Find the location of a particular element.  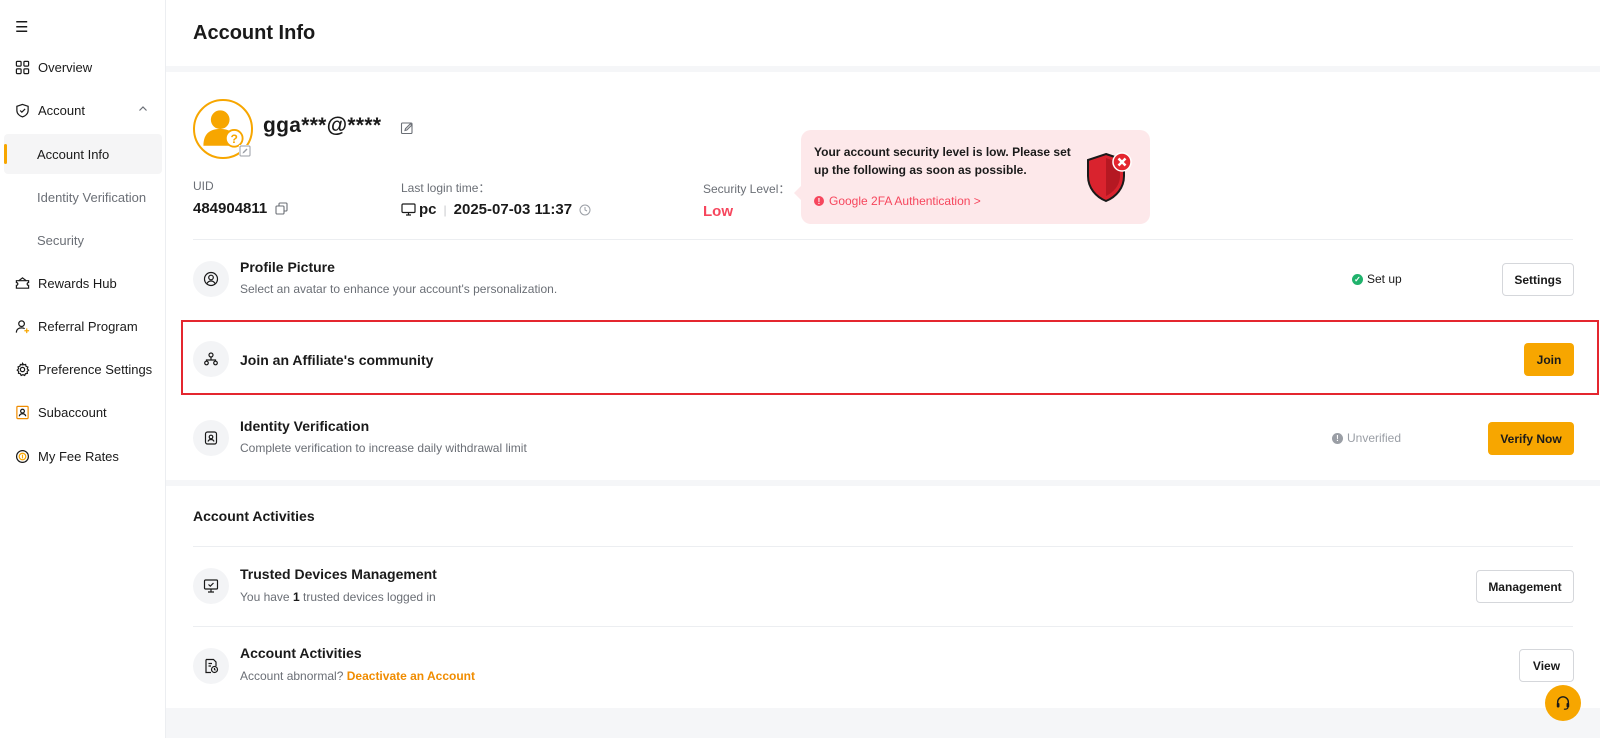

sidebar-item-account: Account is located at coordinates (83, 110).